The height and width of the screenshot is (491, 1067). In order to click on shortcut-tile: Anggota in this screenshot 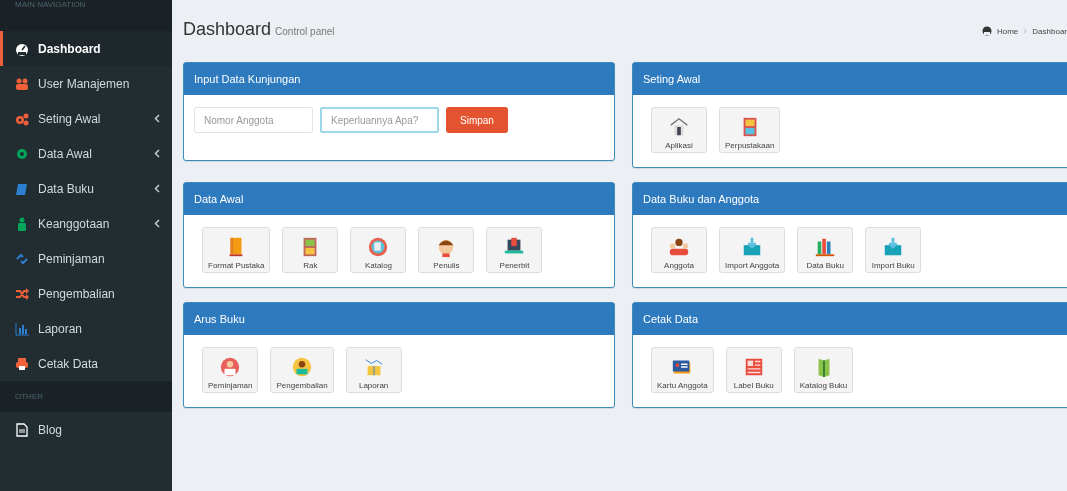, I will do `click(679, 250)`.